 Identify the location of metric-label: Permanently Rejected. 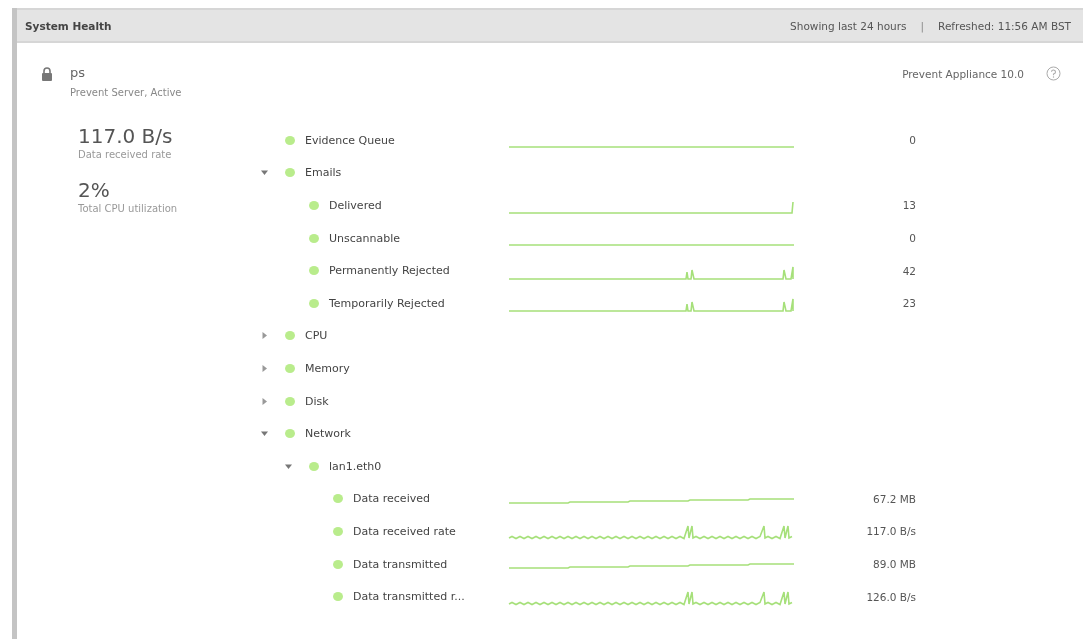
(389, 271).